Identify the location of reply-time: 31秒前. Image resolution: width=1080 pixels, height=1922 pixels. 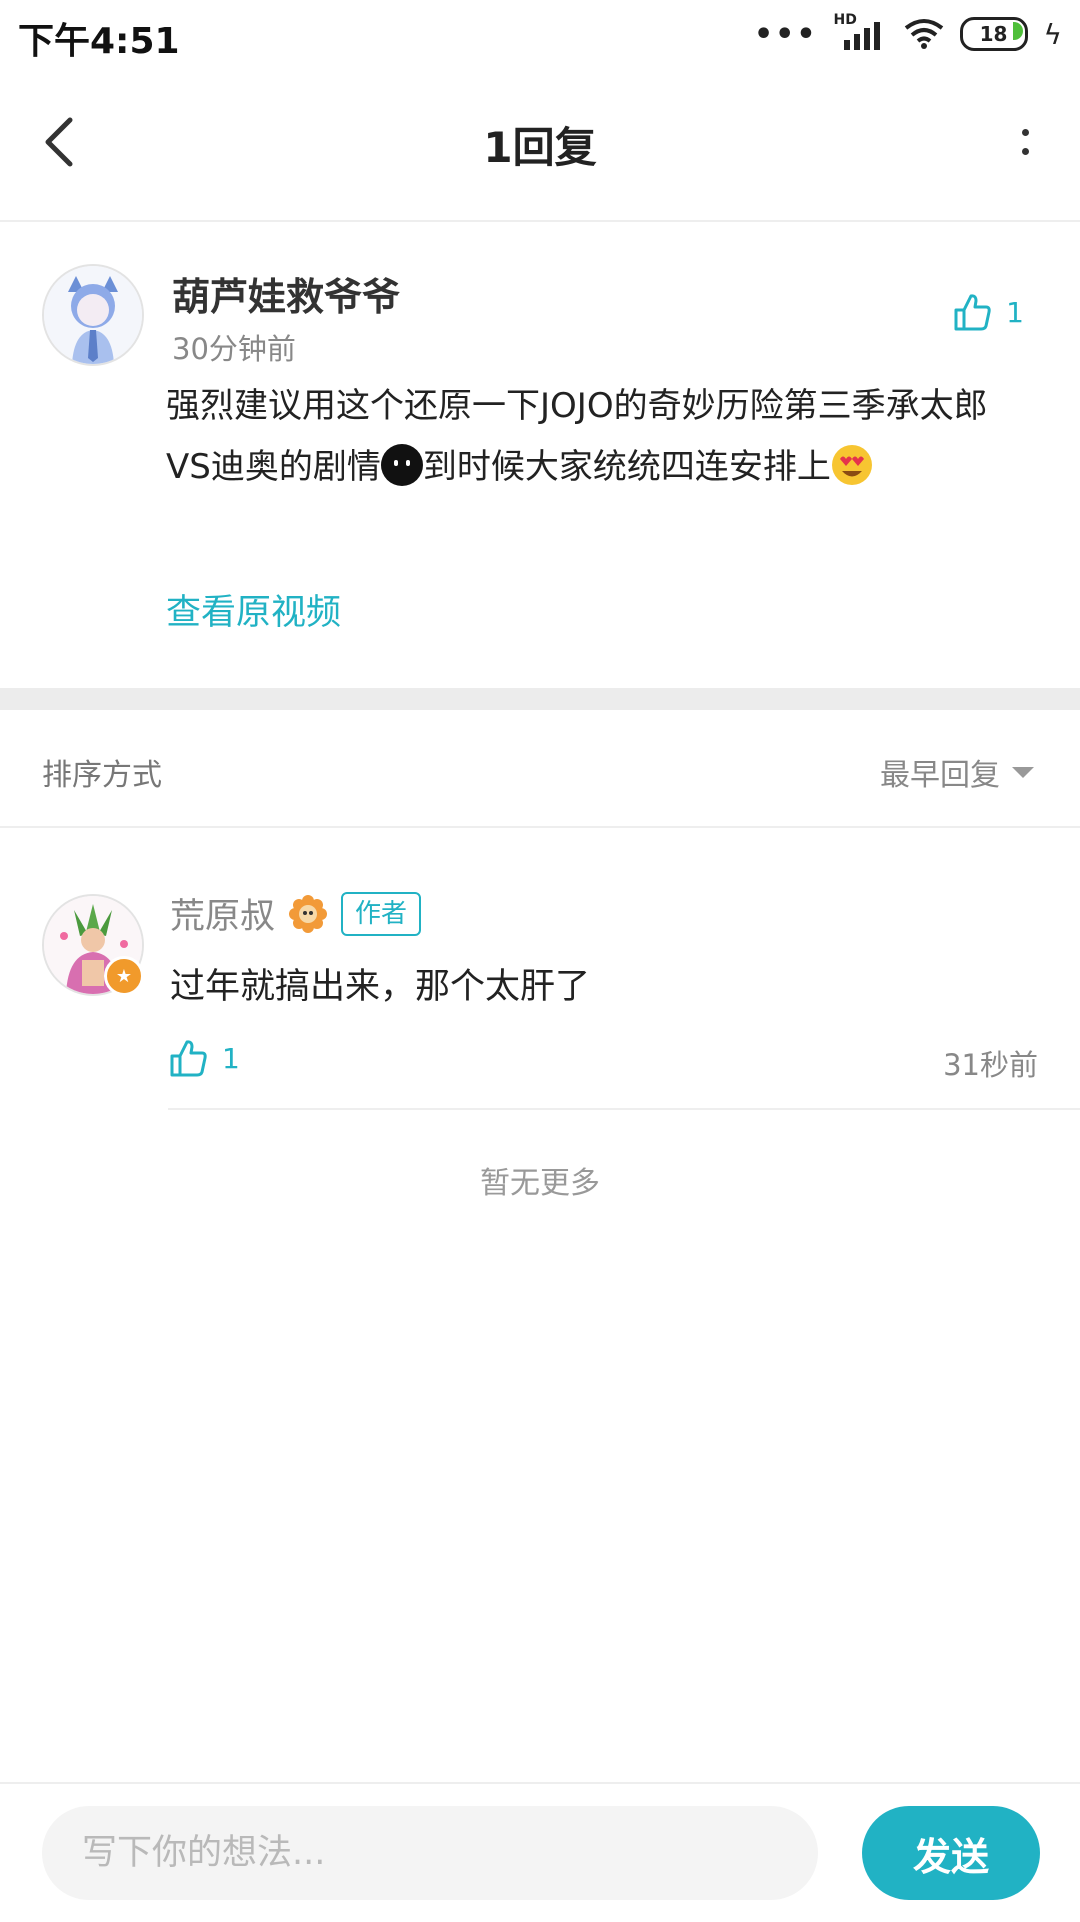
(990, 1065).